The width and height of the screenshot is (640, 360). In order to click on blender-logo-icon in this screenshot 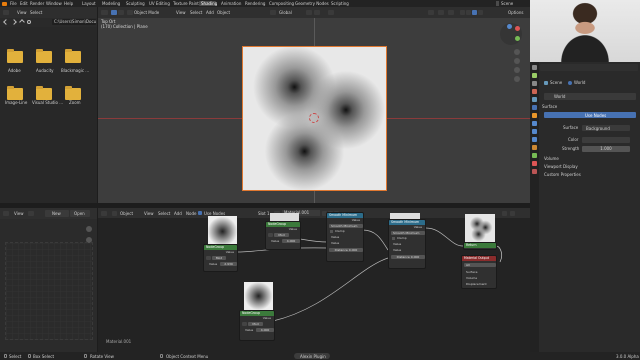, I will do `click(4, 3)`.